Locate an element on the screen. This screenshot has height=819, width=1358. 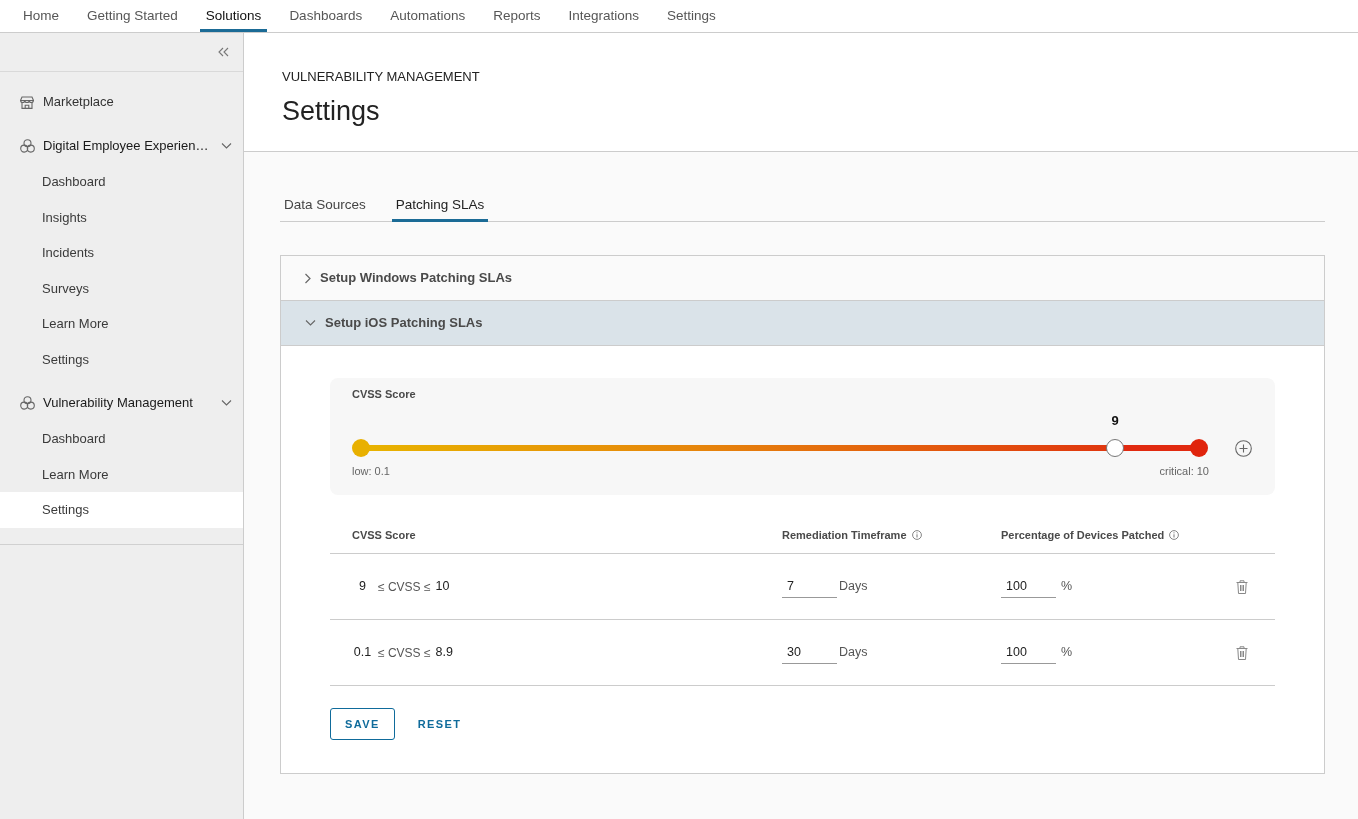
sidebar-group: Vulnerability Management is located at coordinates (121, 403).